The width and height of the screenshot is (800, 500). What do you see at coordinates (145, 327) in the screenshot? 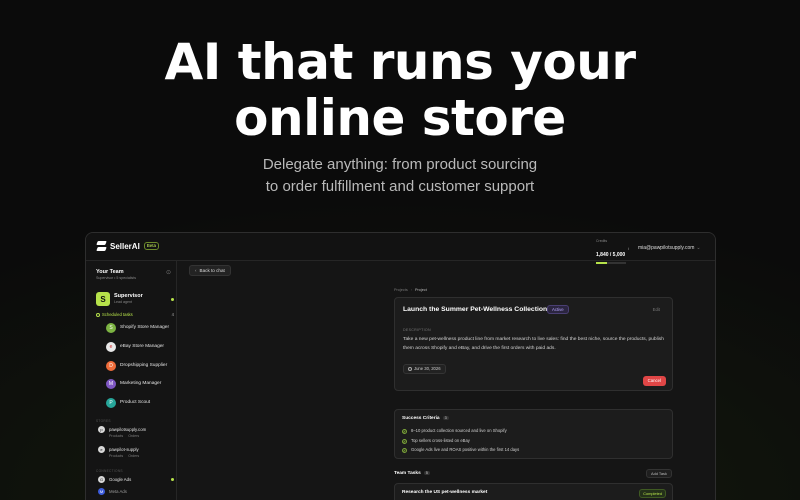
I see `agent-label: Shopify Store Manager` at bounding box center [145, 327].